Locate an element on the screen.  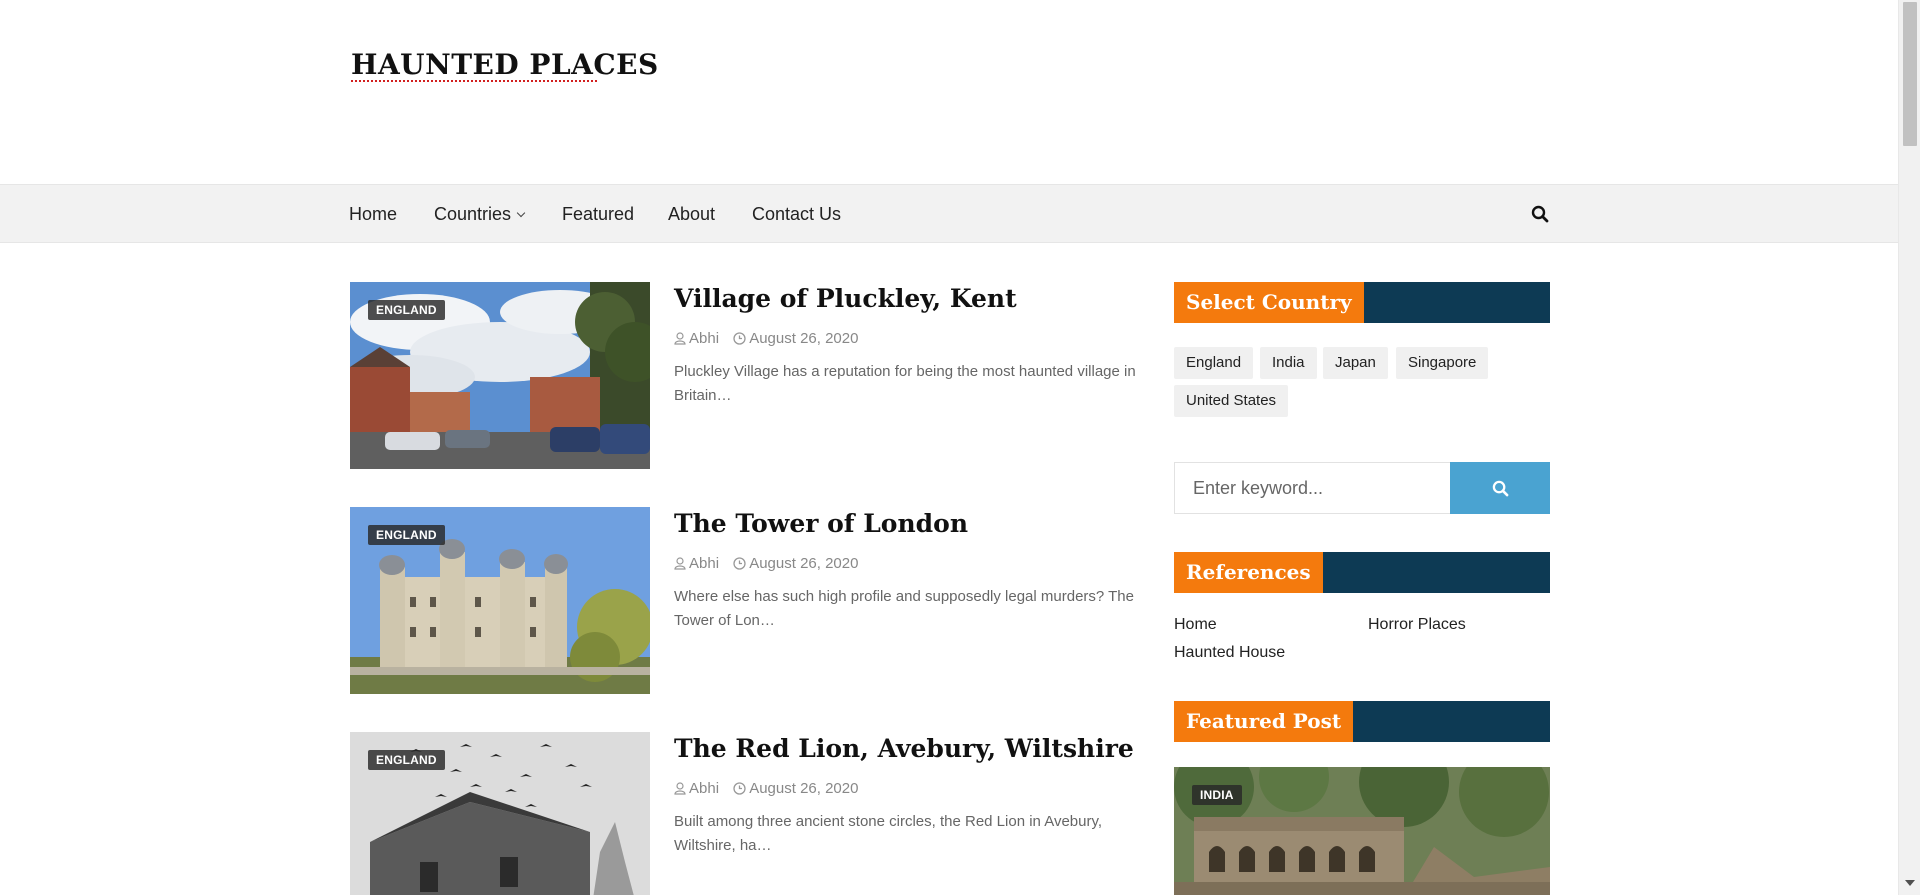
post-title: The Red Lion, Avebury, Wiltshire is located at coordinates (904, 748).